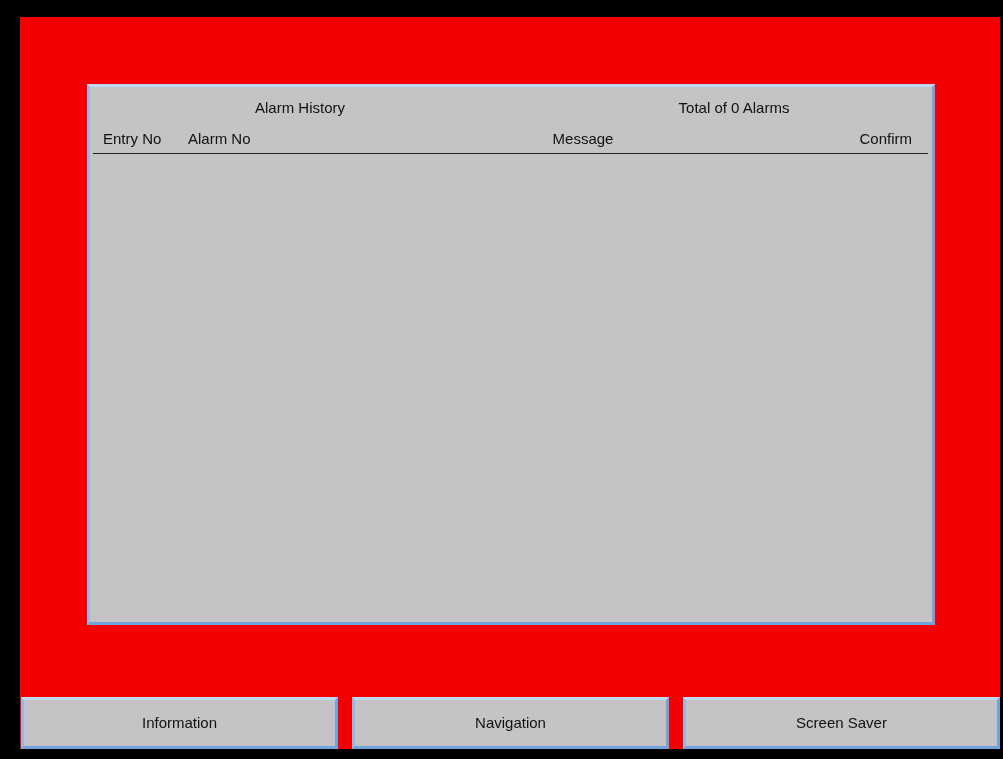 The image size is (1003, 759). Describe the element at coordinates (734, 108) in the screenshot. I see `alarm-total: Total of 0 Alarms` at that location.